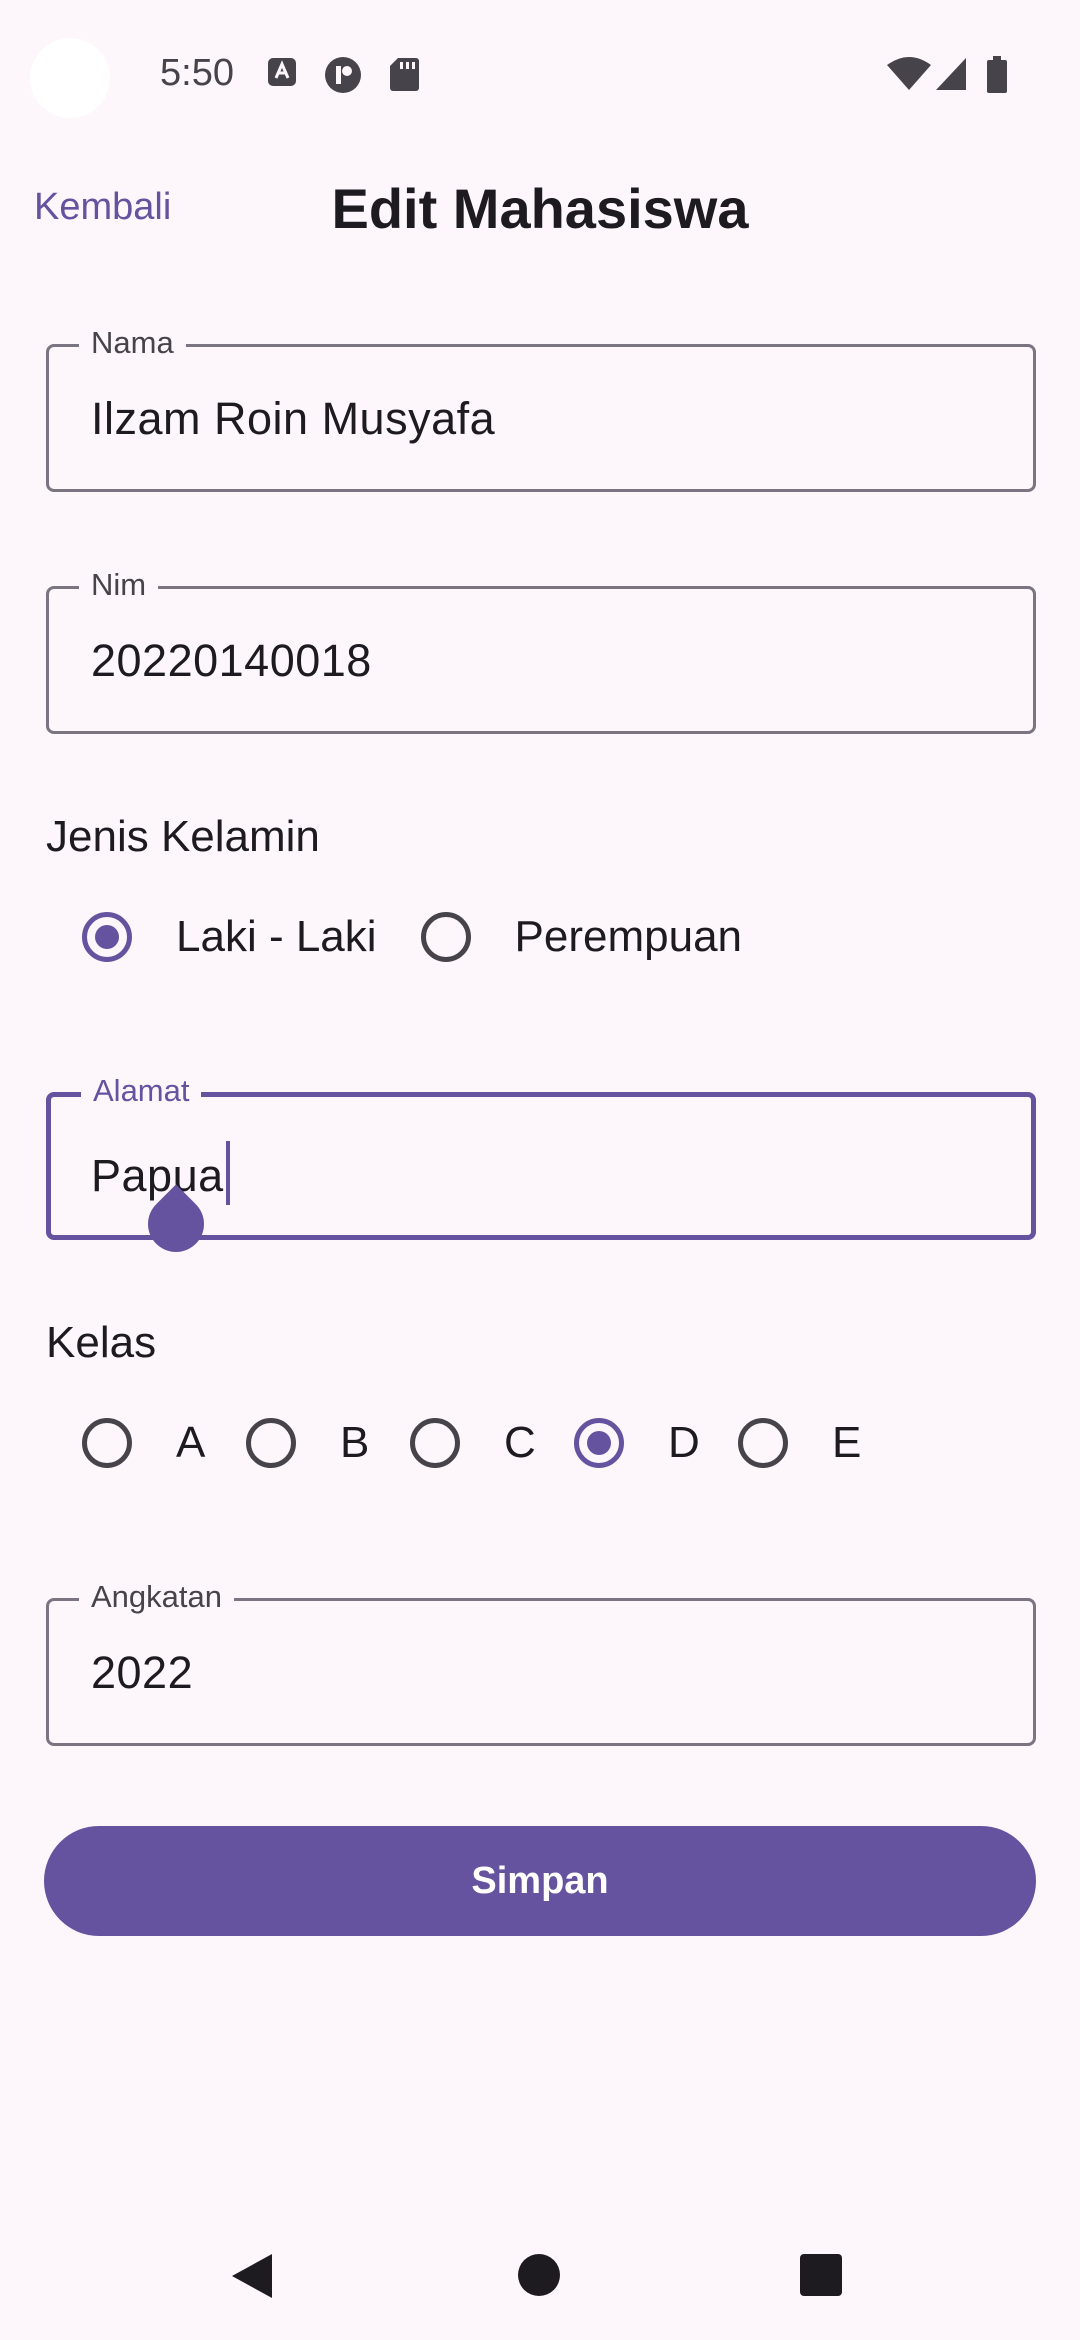 The width and height of the screenshot is (1080, 2340). What do you see at coordinates (847, 1442) in the screenshot?
I see `radio-label-e: E` at bounding box center [847, 1442].